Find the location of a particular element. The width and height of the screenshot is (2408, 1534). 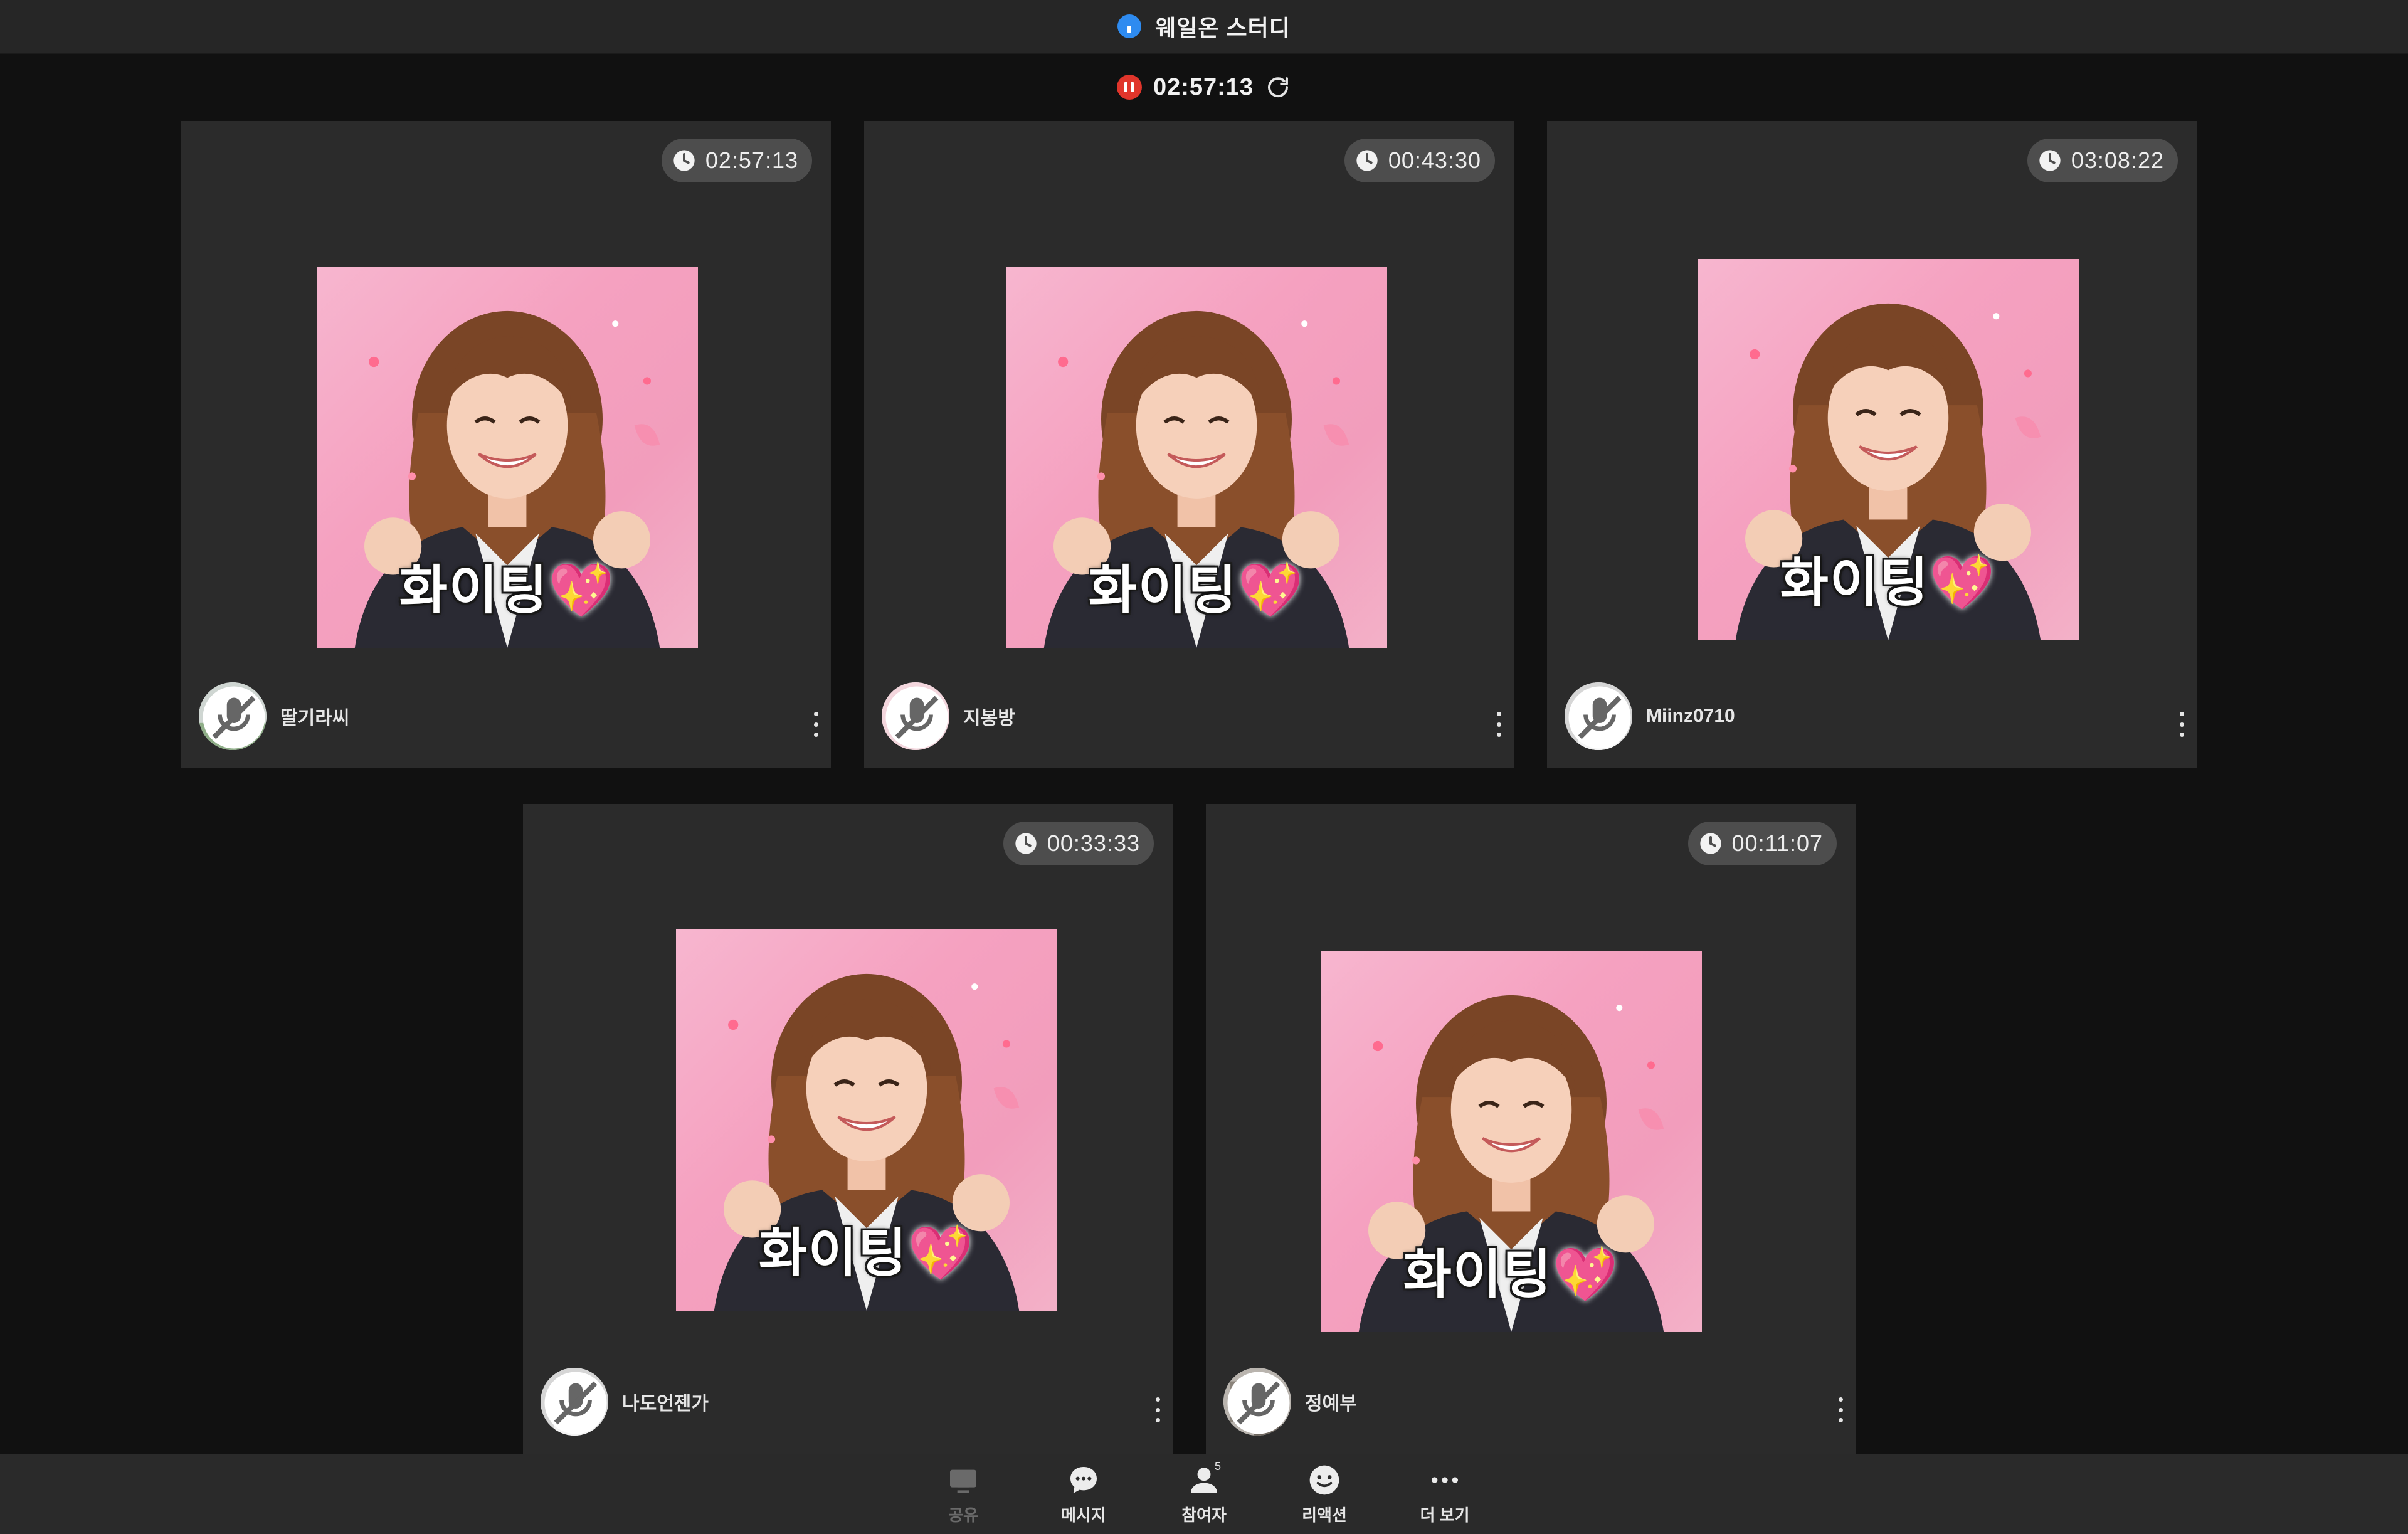

participant-tile: 00:43:30 화이팅💖 지봉방 is located at coordinates (1189, 444).